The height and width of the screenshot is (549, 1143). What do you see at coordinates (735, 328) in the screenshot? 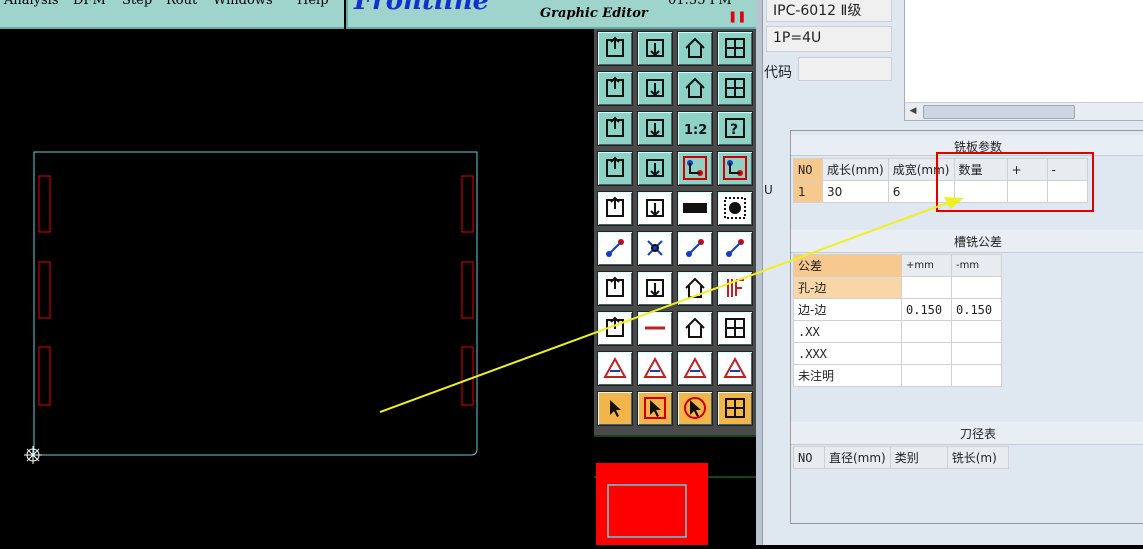
I see `flip-button` at bounding box center [735, 328].